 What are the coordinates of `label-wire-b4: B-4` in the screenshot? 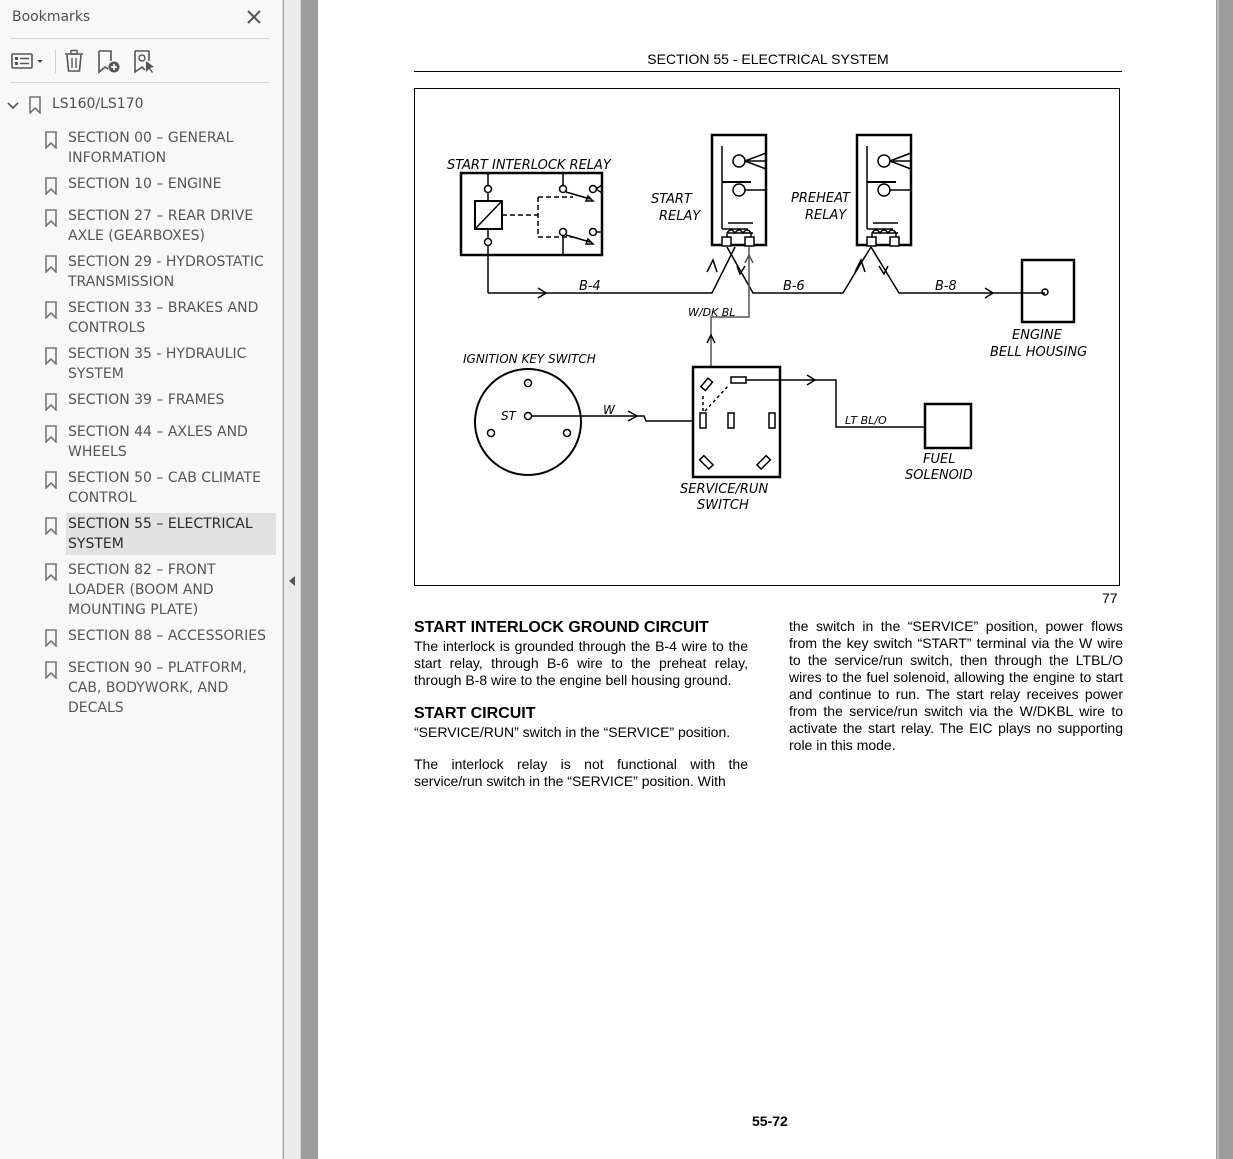 It's located at (590, 286).